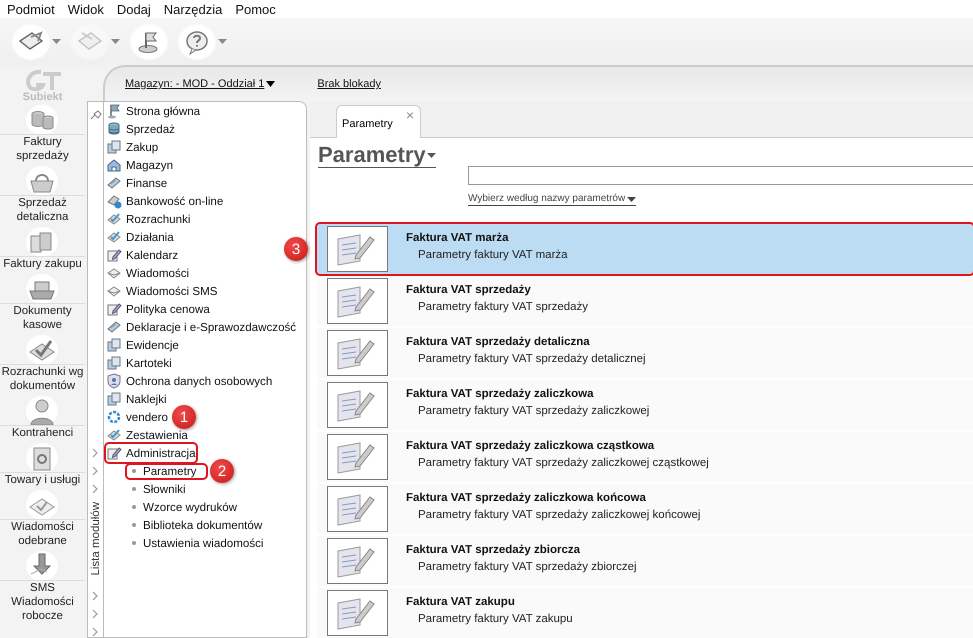 The image size is (973, 638). What do you see at coordinates (140, 237) in the screenshot?
I see `tree-item: Działania` at bounding box center [140, 237].